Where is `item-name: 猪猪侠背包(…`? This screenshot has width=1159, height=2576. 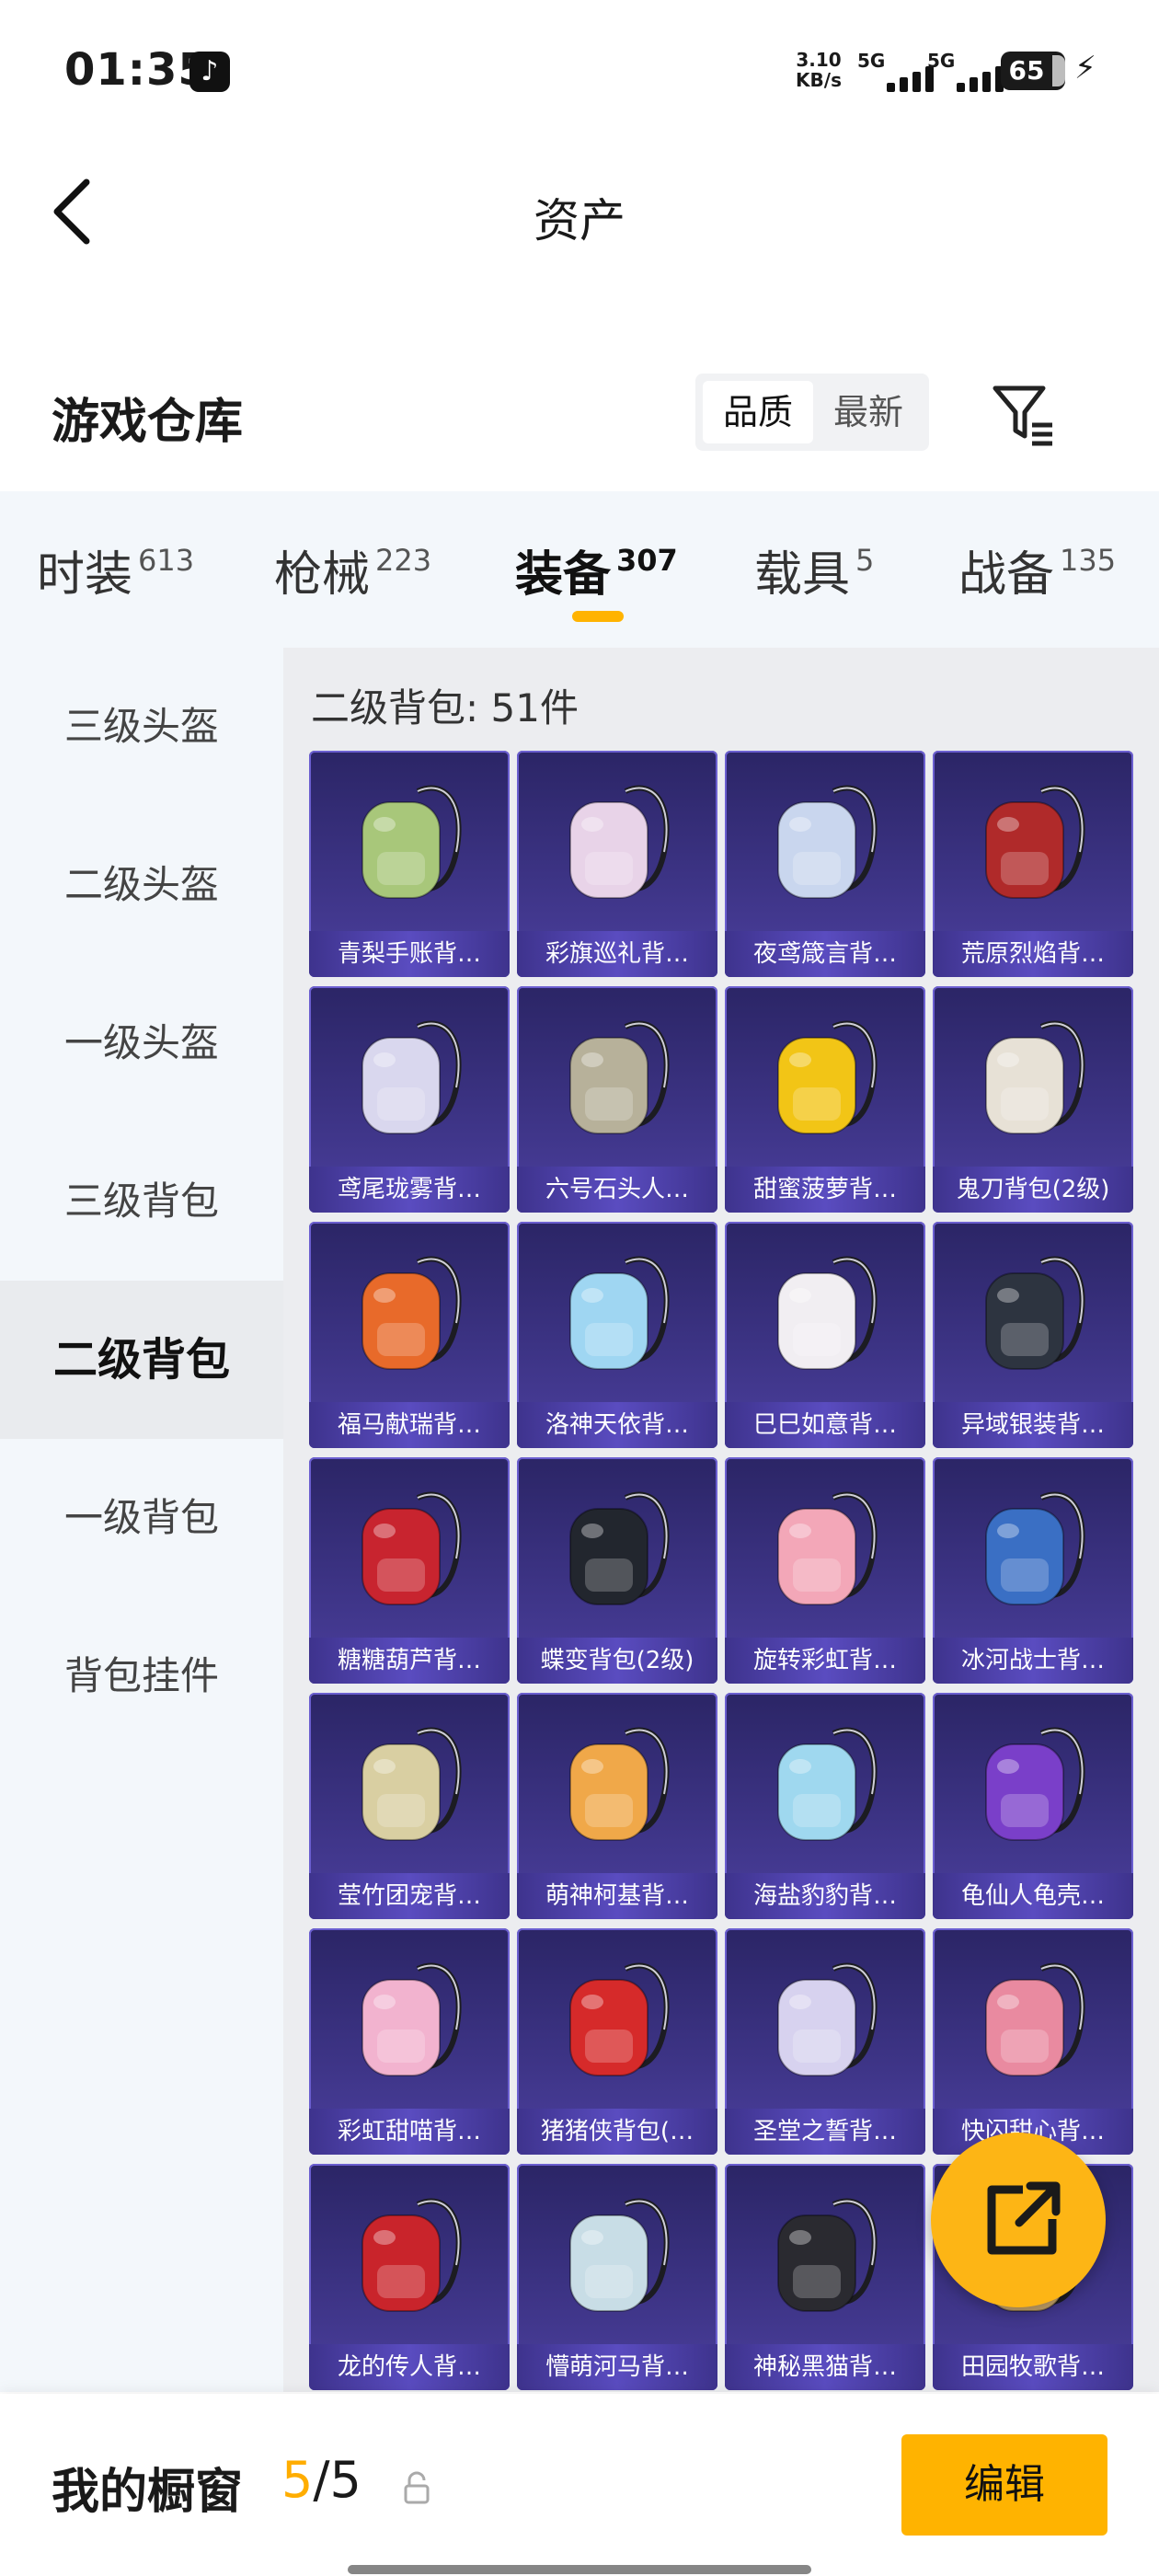
item-name: 猪猪侠背包(… is located at coordinates (617, 2132).